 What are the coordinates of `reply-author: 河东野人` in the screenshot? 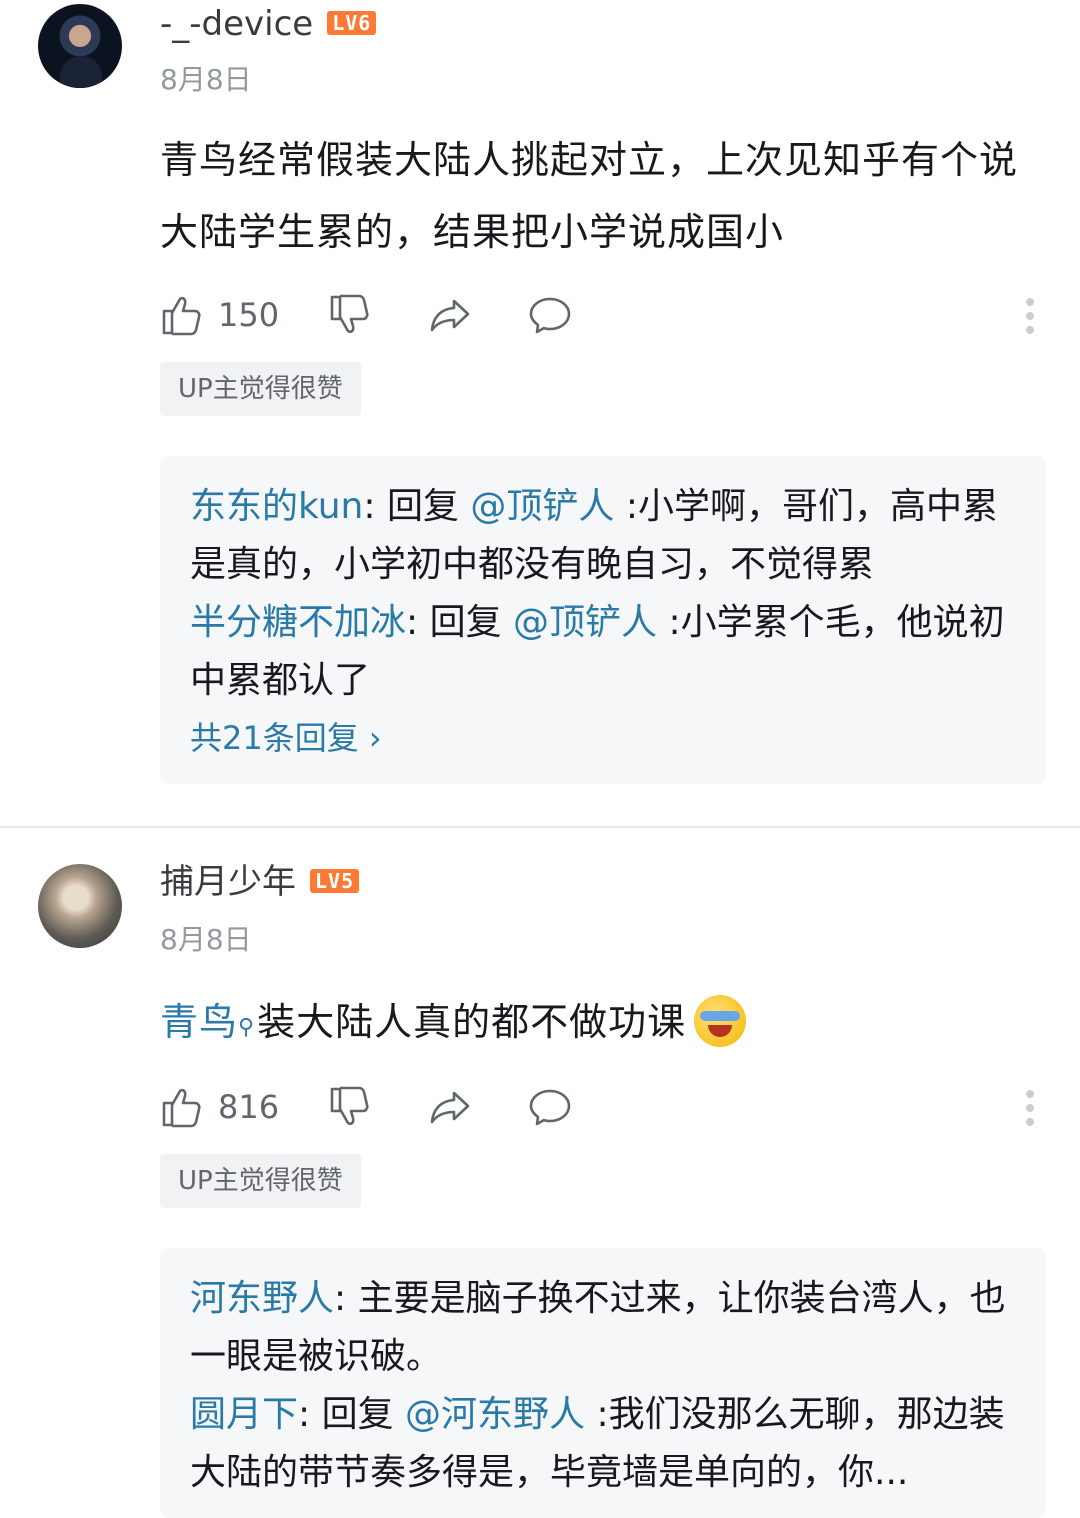 It's located at (262, 1298).